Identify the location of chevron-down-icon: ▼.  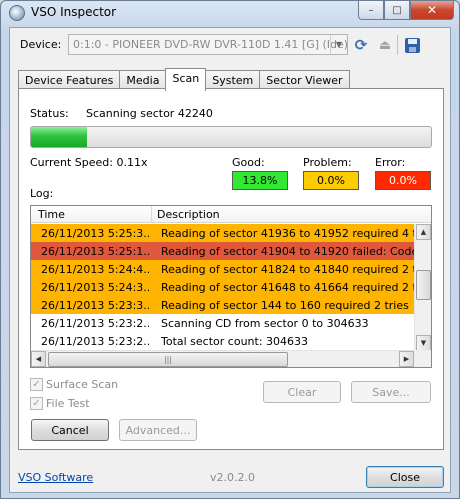
(338, 44).